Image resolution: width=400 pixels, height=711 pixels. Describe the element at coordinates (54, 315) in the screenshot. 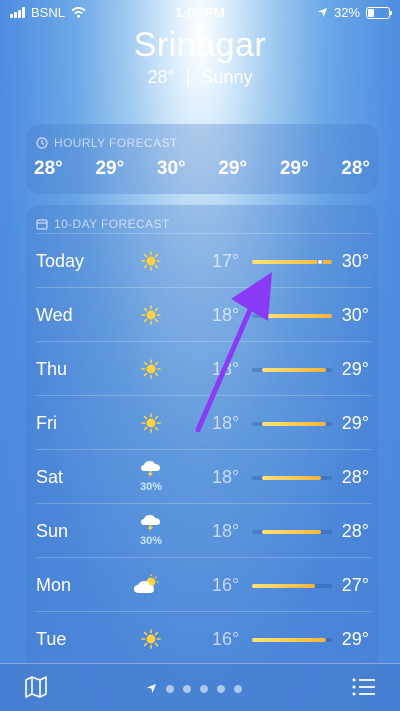

I see `day-name: Wed` at that location.